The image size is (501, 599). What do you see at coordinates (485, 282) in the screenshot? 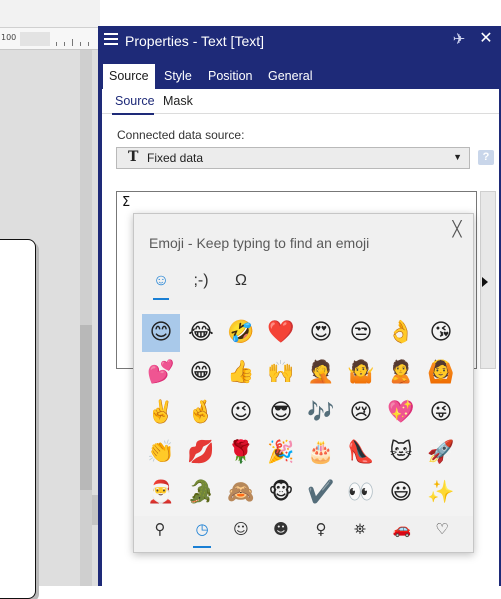
I see `arrow-right-icon` at bounding box center [485, 282].